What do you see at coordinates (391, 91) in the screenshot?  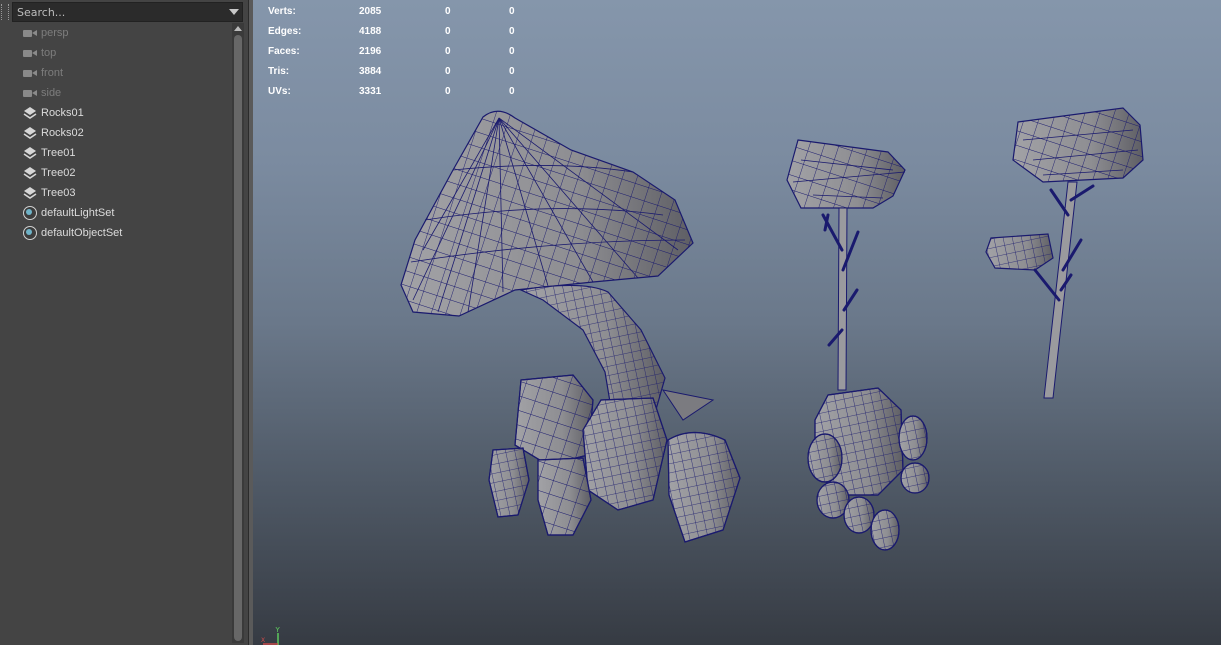 I see `hud-row-uvs: UVs: 3331 0 0` at bounding box center [391, 91].